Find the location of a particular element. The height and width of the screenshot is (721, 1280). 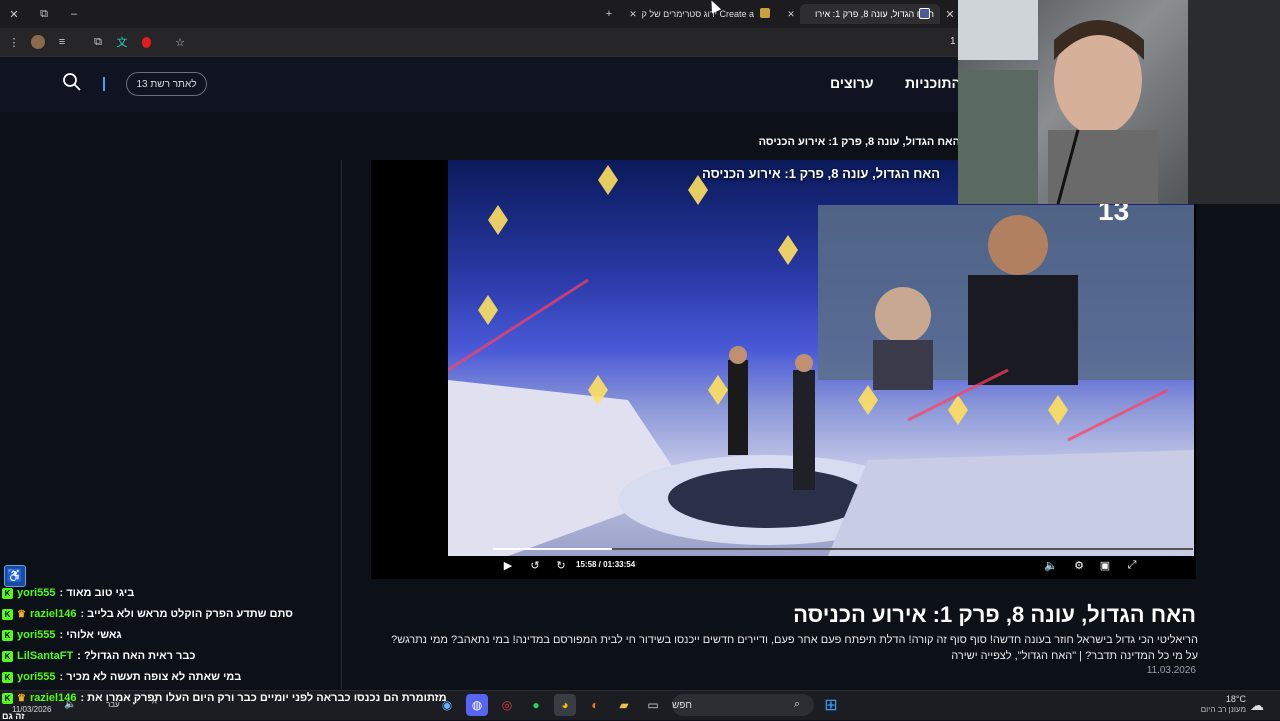

tab-label: האח הגדול, עונה 8, פרק 1: אירו is located at coordinates (874, 14).